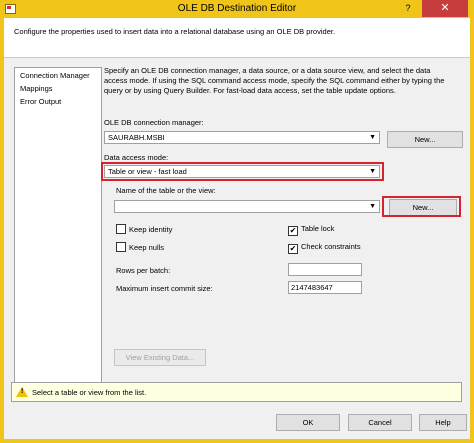 Image resolution: width=474 pixels, height=443 pixels. I want to click on connection-combo: SAURABH.MSBI ▼, so click(242, 137).